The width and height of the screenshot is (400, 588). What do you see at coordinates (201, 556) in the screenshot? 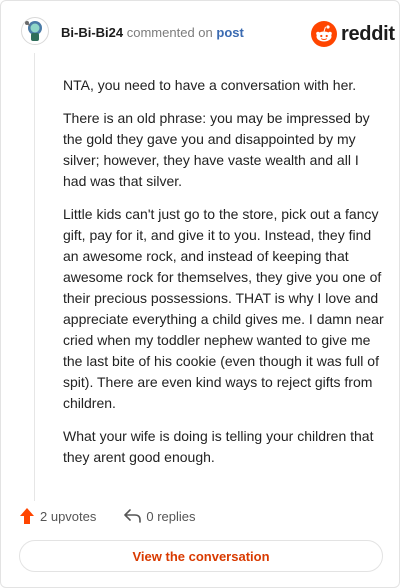
I see `view-conversation-button: View the conversation` at bounding box center [201, 556].